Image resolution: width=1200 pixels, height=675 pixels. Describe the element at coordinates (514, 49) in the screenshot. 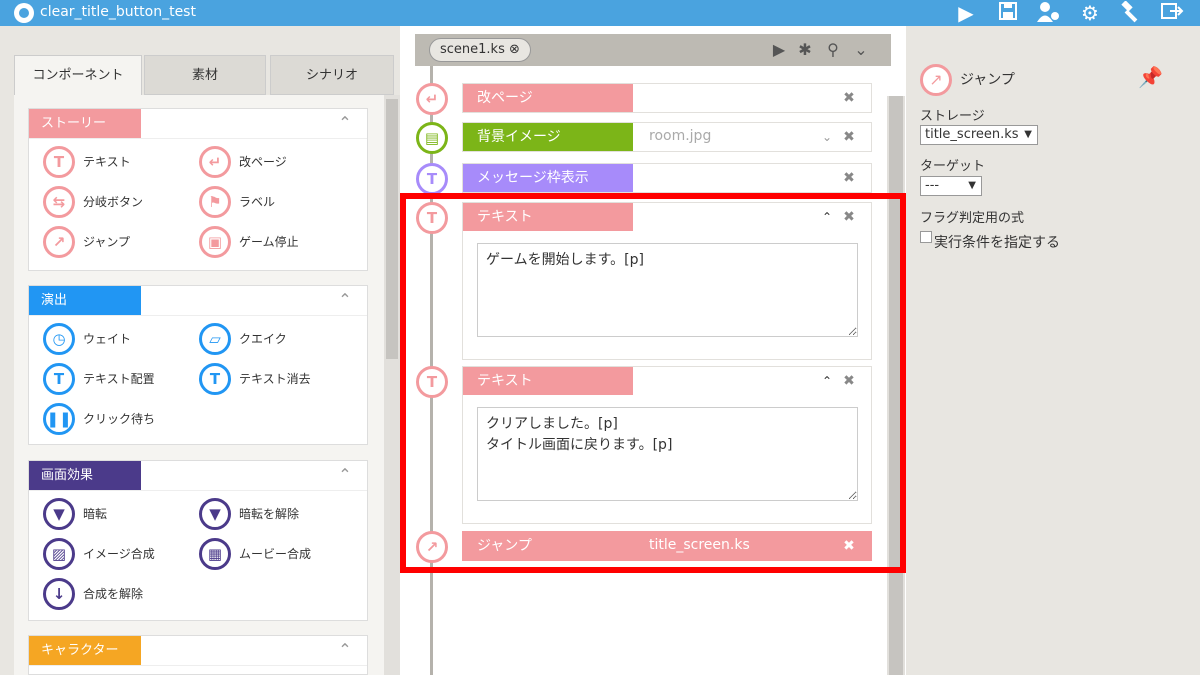

I see `close-circle-icon: ⊗` at that location.